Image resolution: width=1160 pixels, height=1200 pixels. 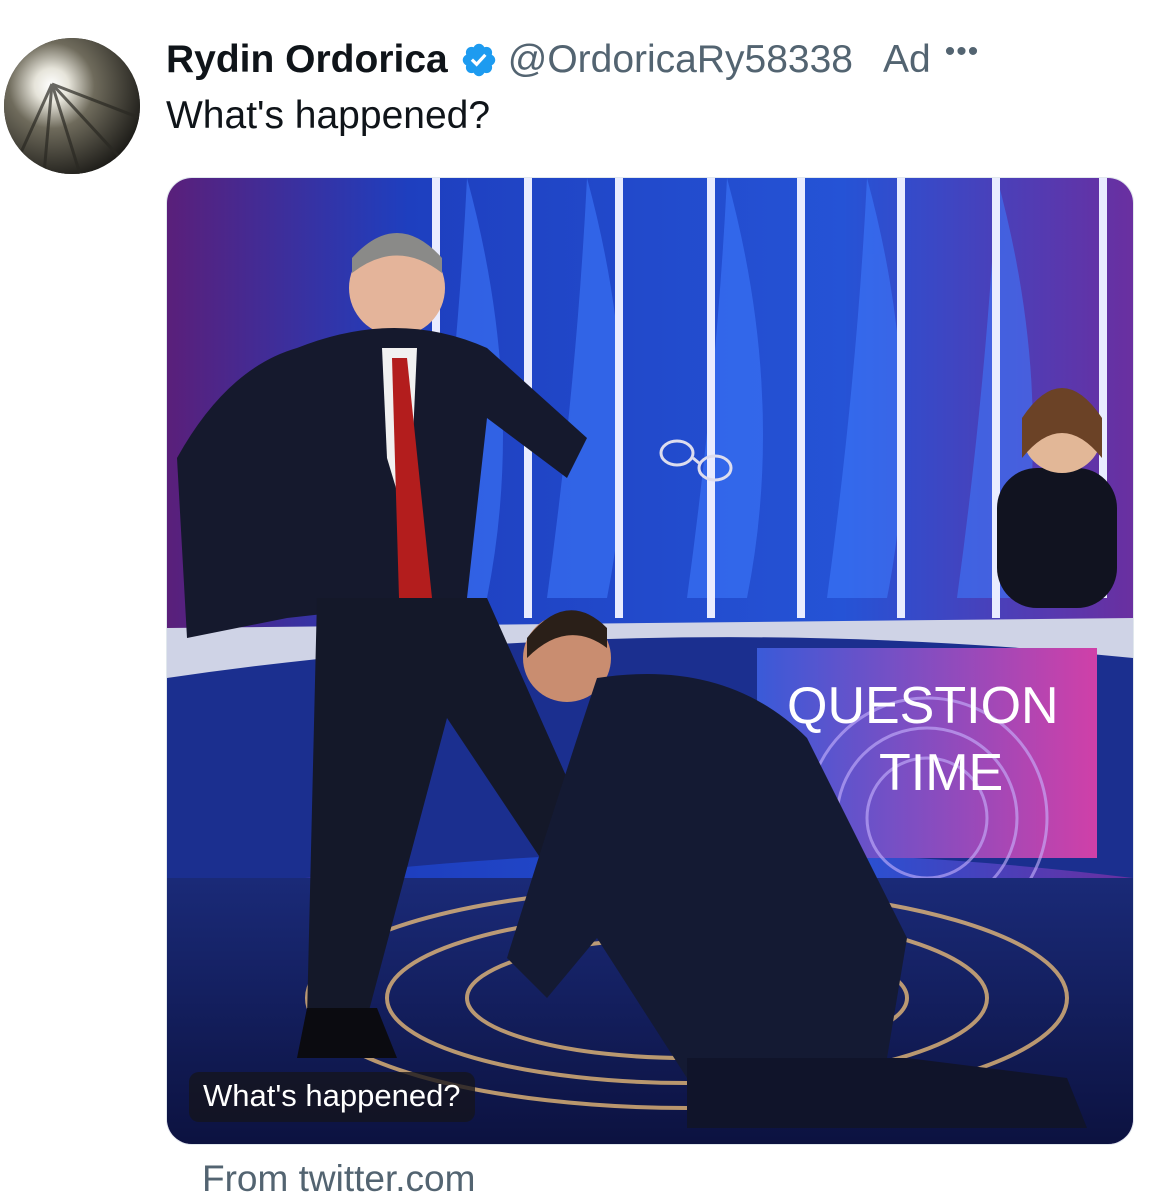 What do you see at coordinates (906, 59) in the screenshot?
I see `ad-label: Ad` at bounding box center [906, 59].